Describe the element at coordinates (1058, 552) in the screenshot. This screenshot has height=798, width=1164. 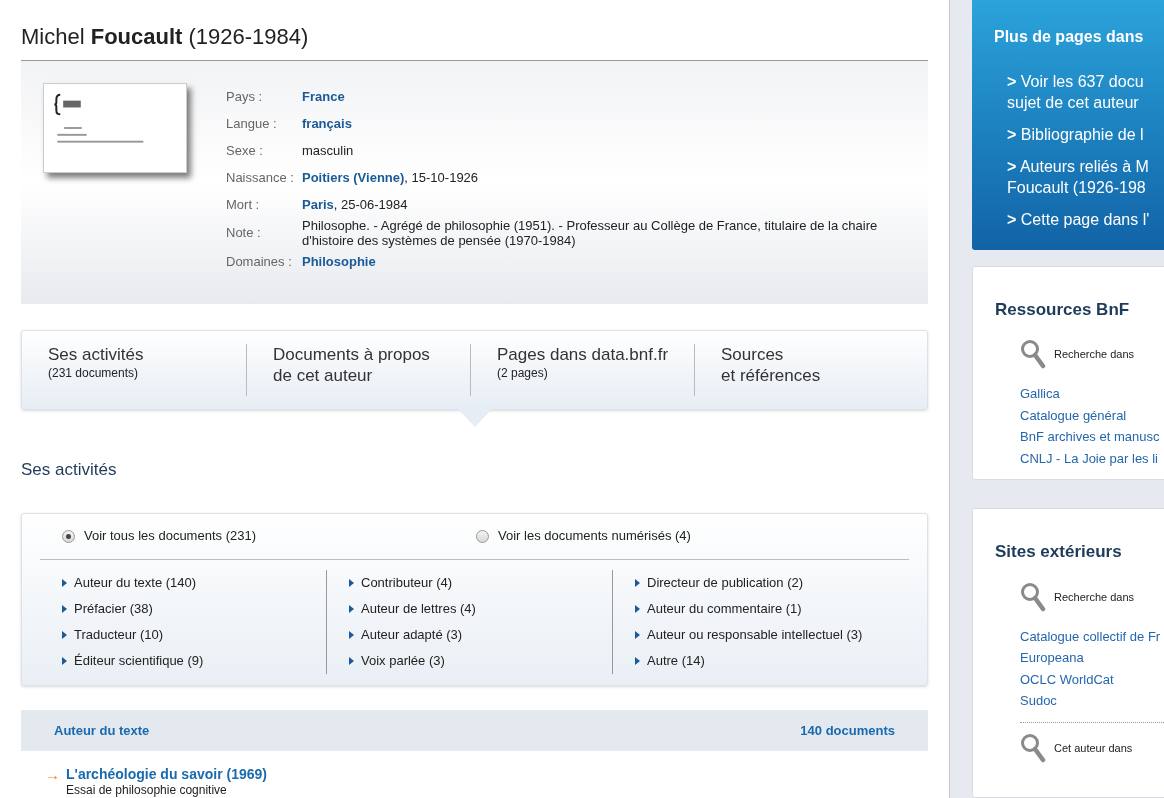
I see `card-title: Sites extérieurs` at that location.